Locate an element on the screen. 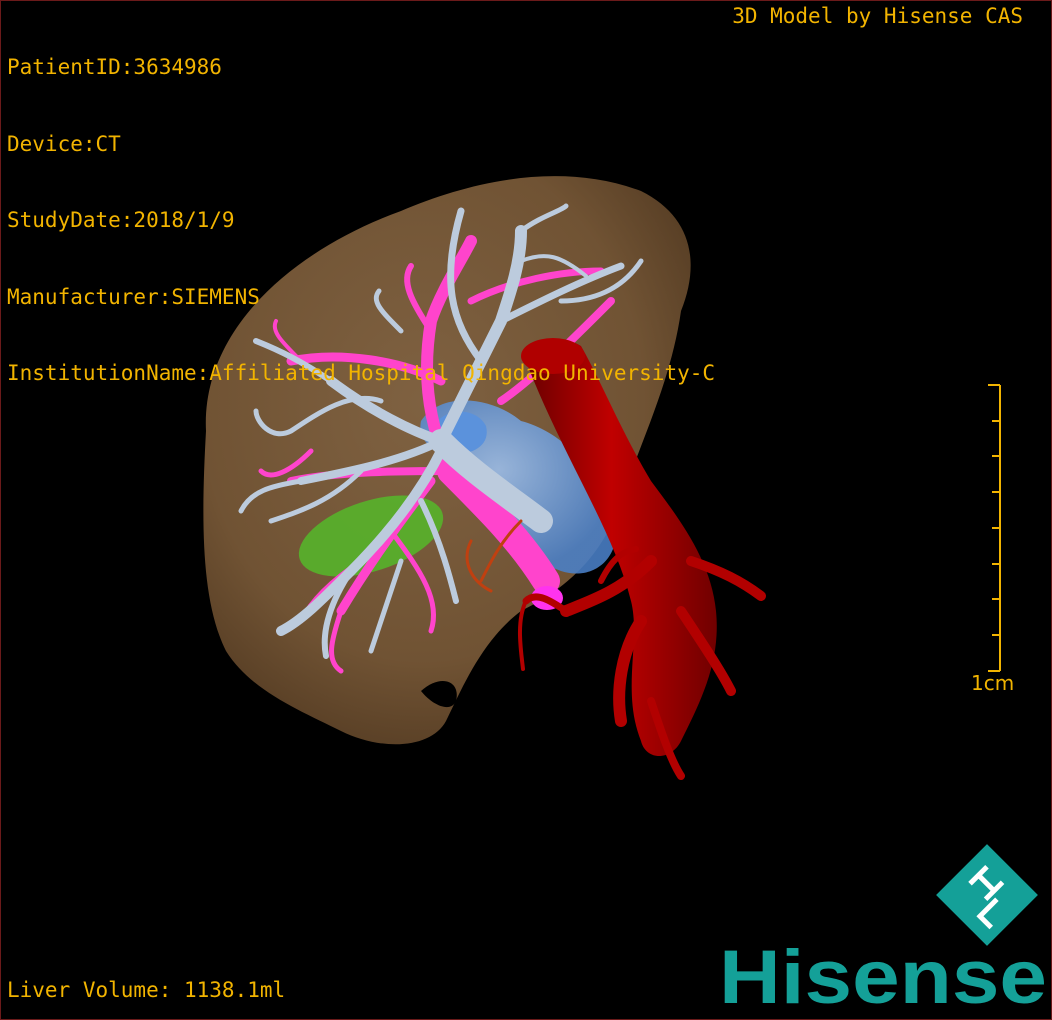 Image resolution: width=1052 pixels, height=1020 pixels. brand-label: 3D Model by Hisense CAS is located at coordinates (877, 16).